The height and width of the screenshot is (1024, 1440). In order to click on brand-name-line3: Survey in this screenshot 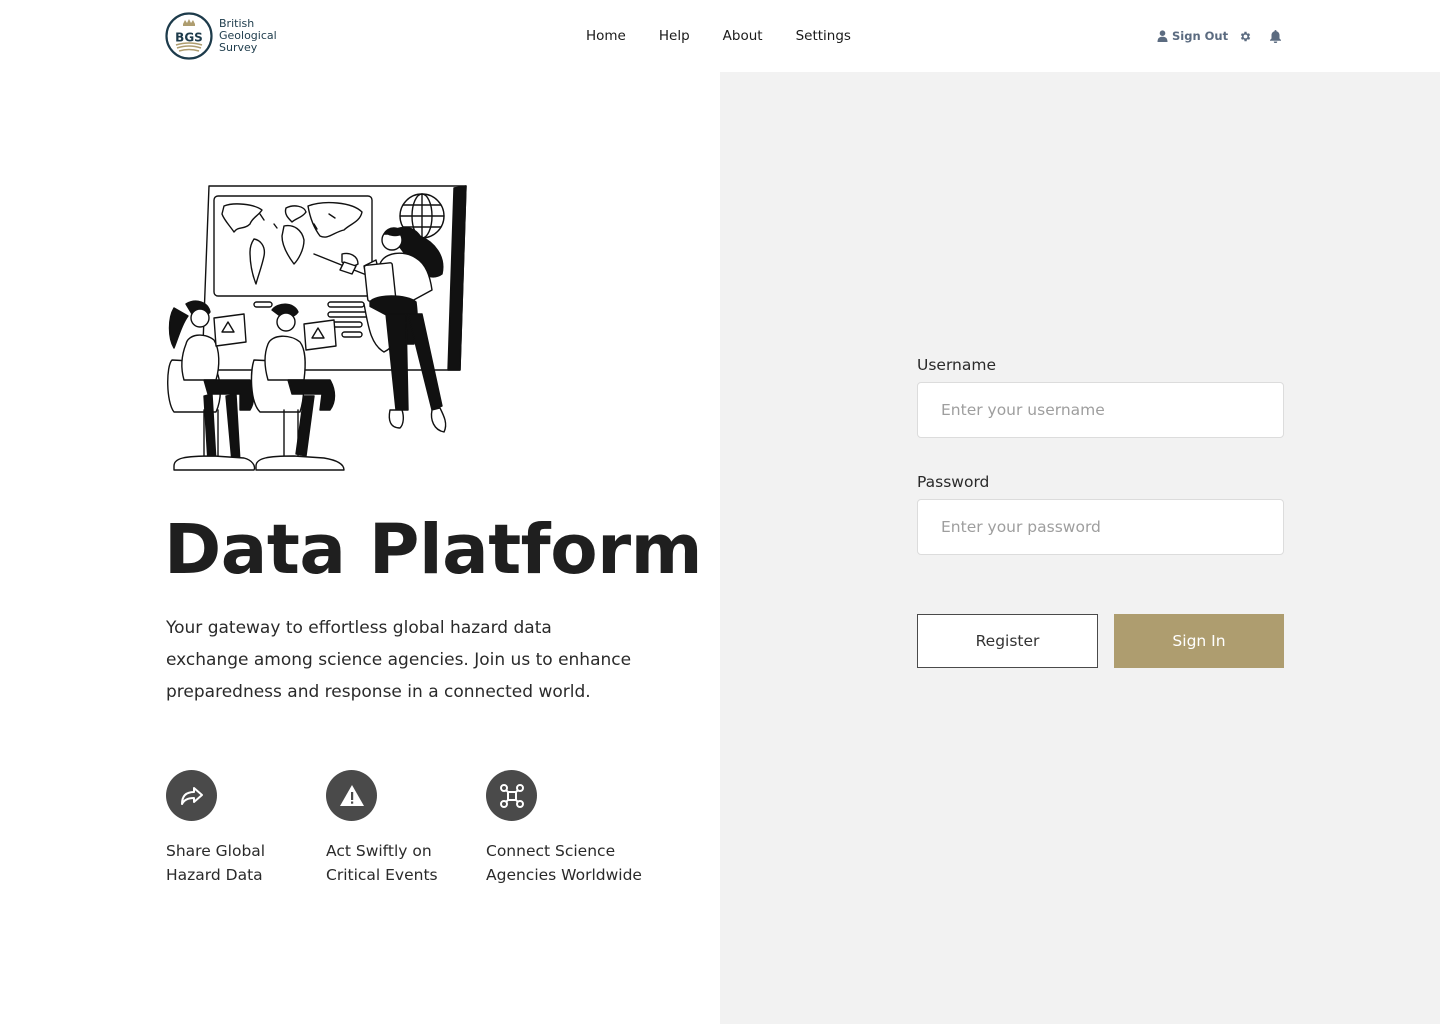, I will do `click(238, 47)`.